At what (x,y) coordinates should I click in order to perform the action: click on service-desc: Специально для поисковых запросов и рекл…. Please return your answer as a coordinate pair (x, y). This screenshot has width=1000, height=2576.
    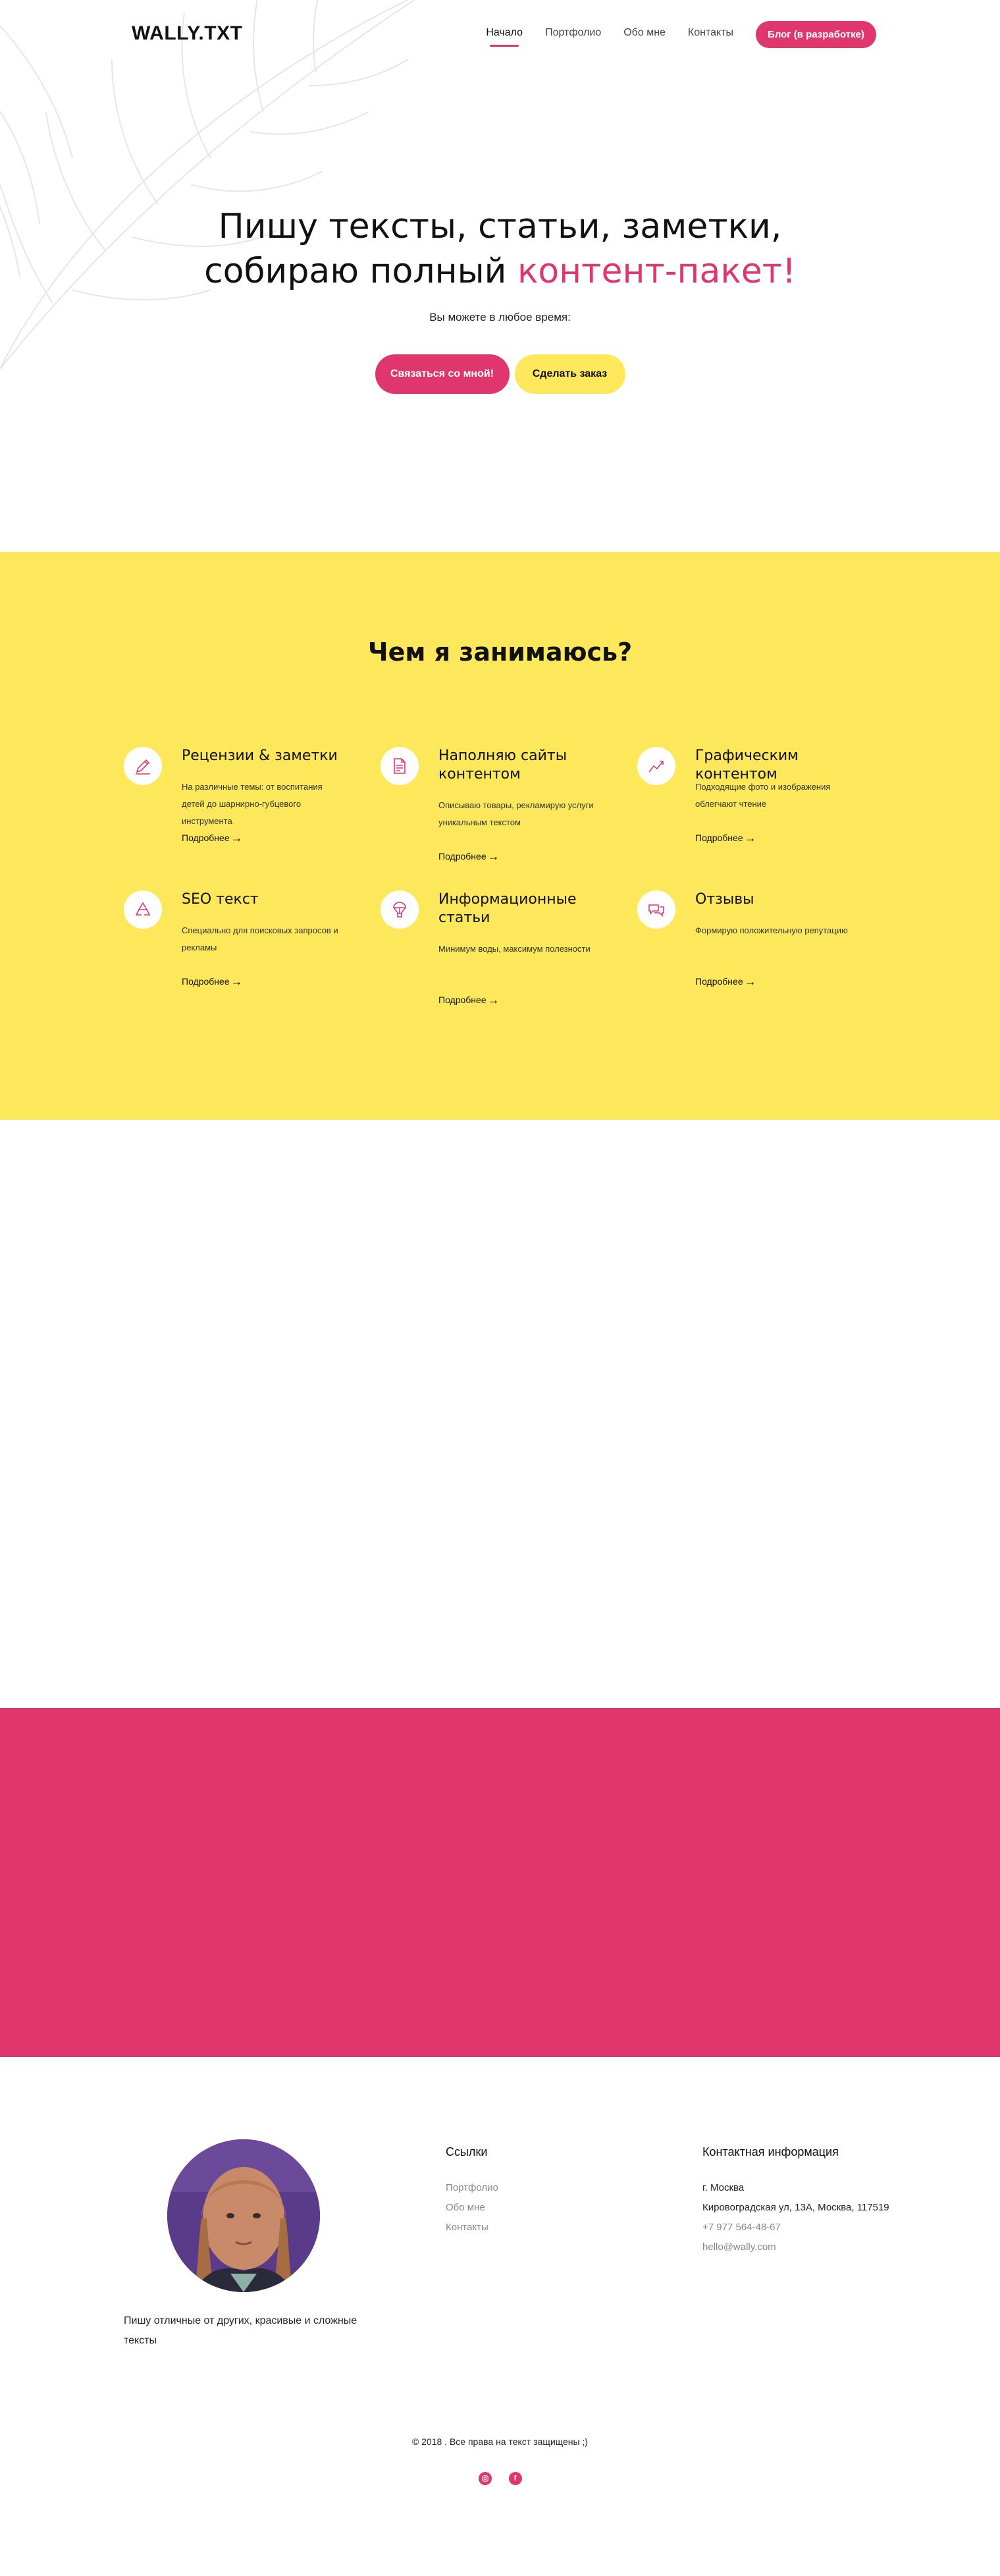
    Looking at the image, I should click on (260, 938).